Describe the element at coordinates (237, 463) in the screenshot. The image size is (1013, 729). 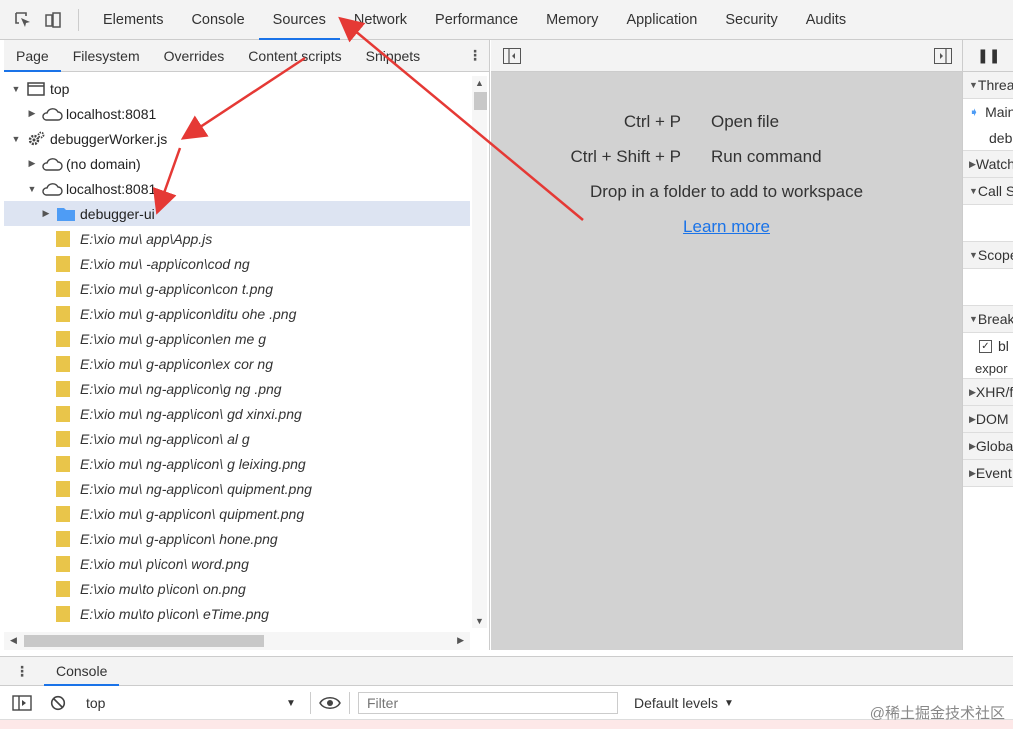
I see `file-item: E:\xio mu\ ng-app\icon\ g leixing.png` at that location.